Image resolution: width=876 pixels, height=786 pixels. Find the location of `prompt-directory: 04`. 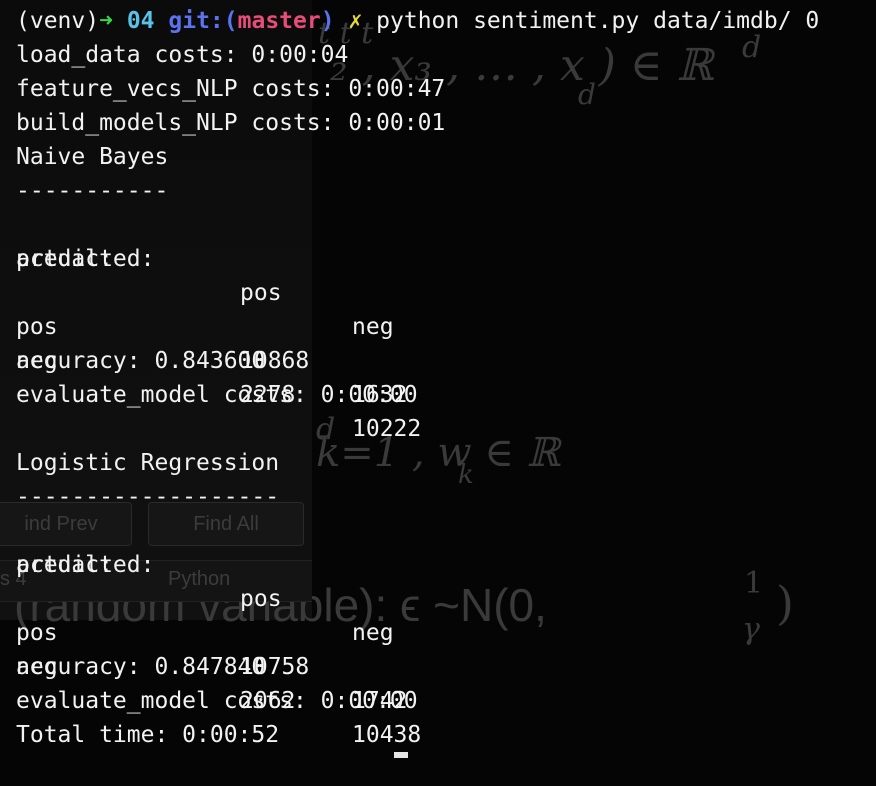

prompt-directory: 04 is located at coordinates (140, 21).